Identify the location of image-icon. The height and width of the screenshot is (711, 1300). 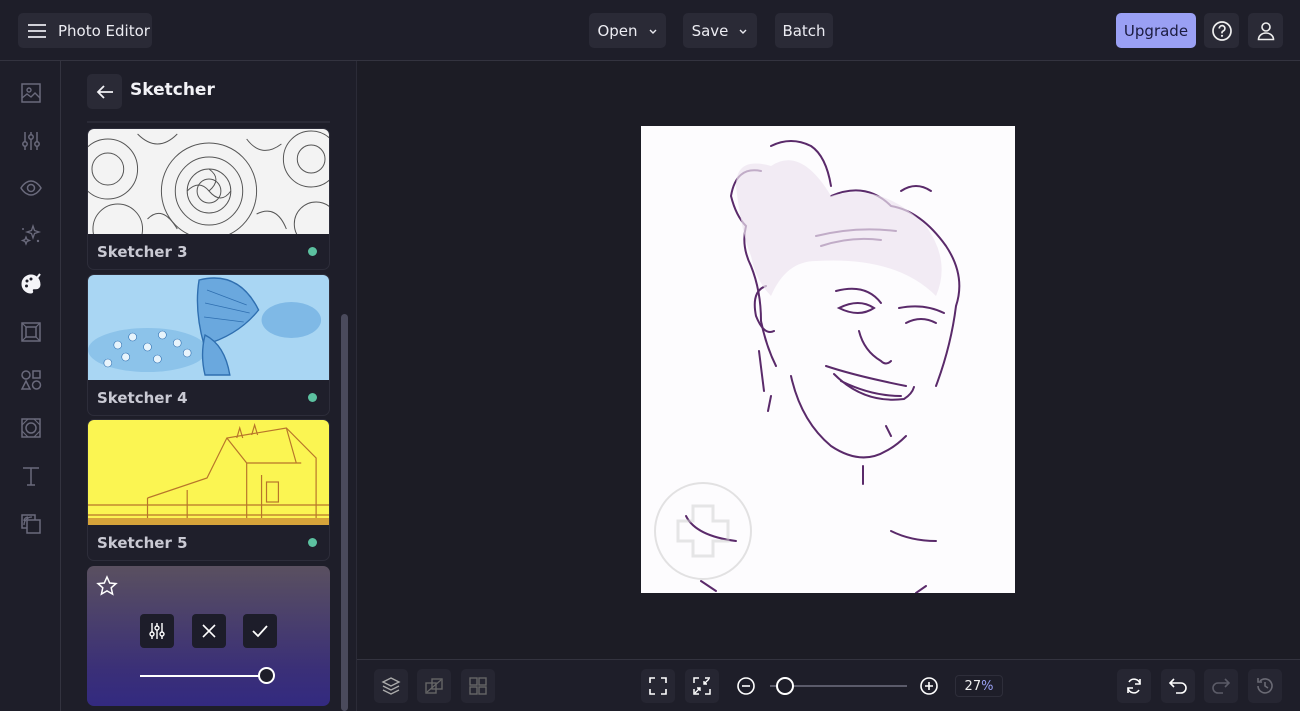
(31, 93).